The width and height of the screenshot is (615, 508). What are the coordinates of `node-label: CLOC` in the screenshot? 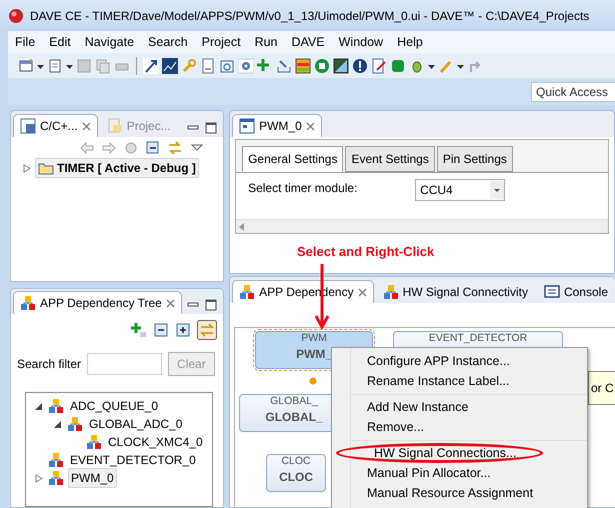 It's located at (296, 477).